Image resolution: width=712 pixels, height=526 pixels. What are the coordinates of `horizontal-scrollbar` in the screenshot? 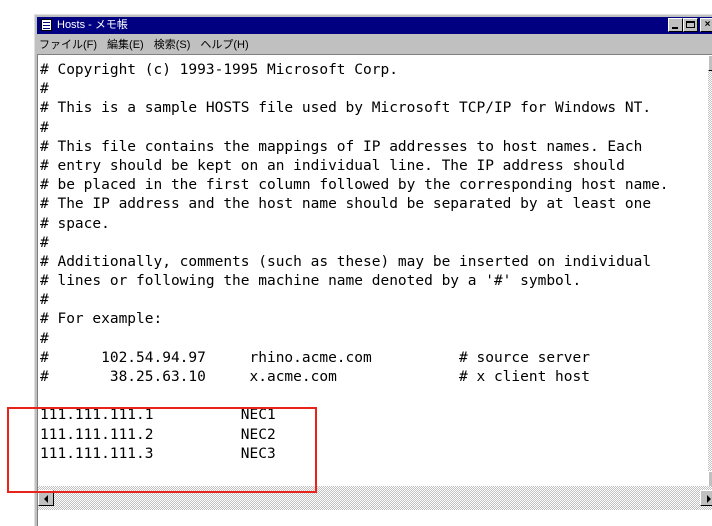 It's located at (375, 498).